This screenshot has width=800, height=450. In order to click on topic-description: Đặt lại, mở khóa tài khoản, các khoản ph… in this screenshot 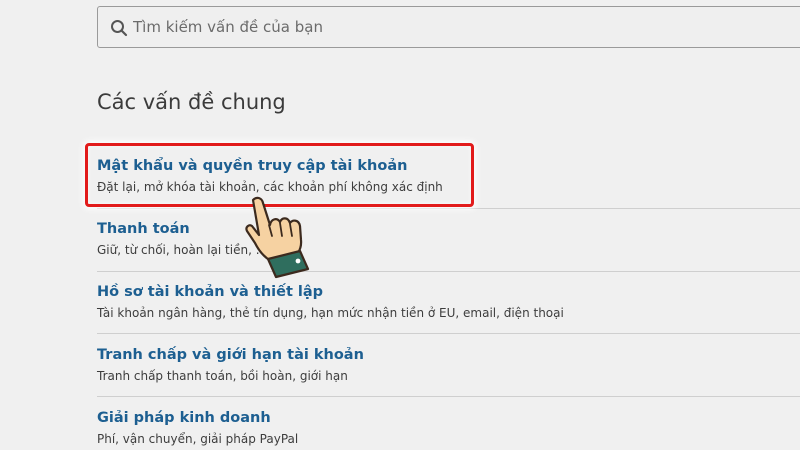, I will do `click(270, 187)`.